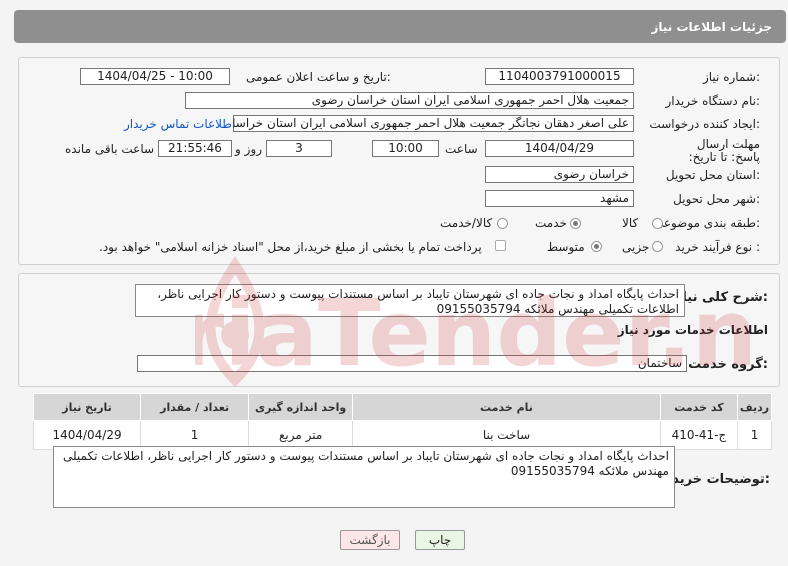  Describe the element at coordinates (500, 245) in the screenshot. I see `treasury-checkbox` at that location.